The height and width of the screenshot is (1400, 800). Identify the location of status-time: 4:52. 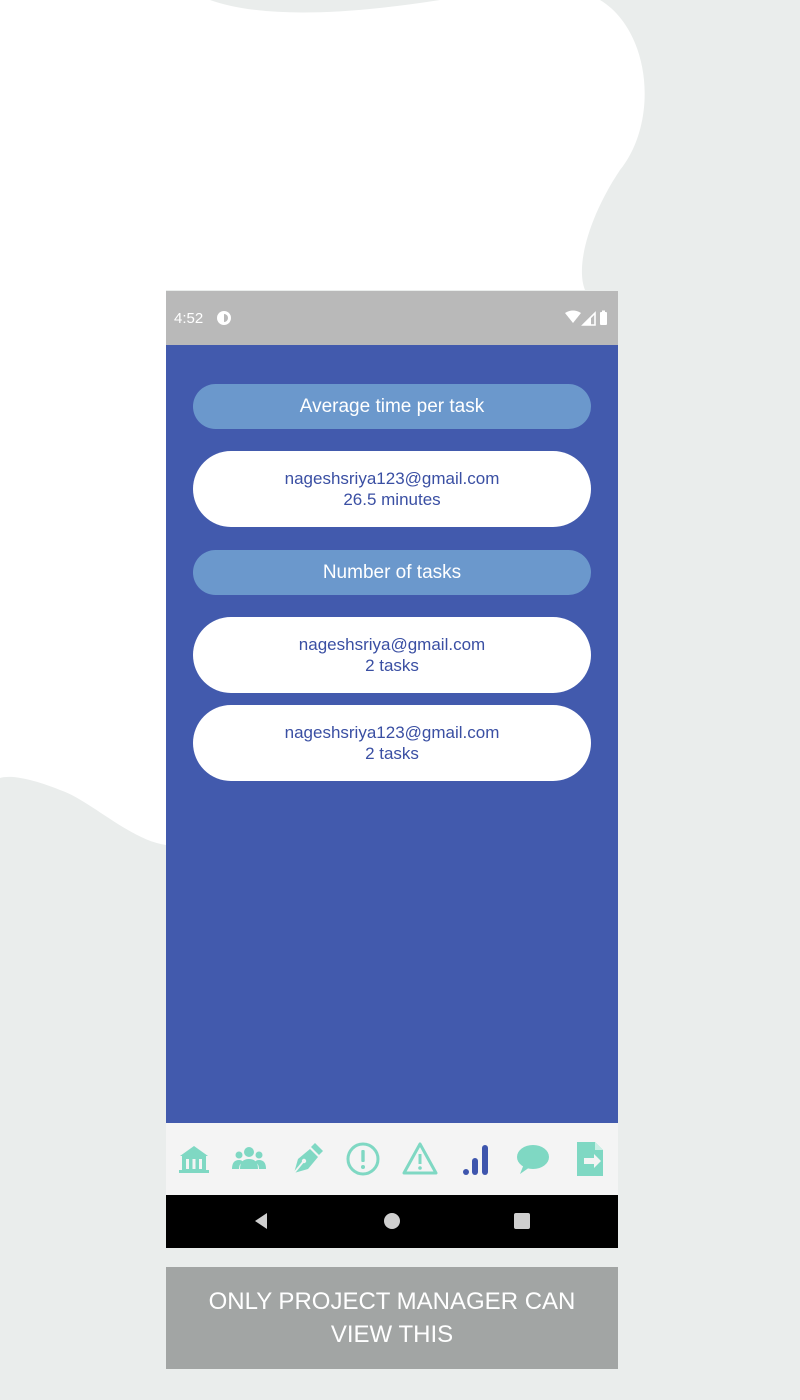
(189, 318).